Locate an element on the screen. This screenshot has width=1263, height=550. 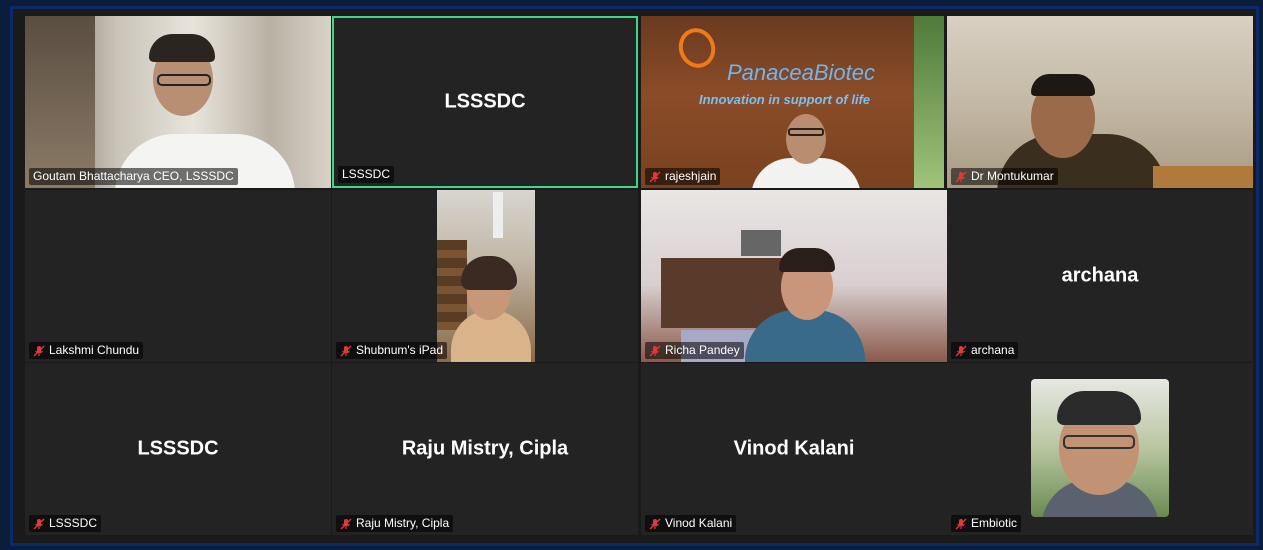
participant-display-name: Vinod Kalani is located at coordinates (794, 448).